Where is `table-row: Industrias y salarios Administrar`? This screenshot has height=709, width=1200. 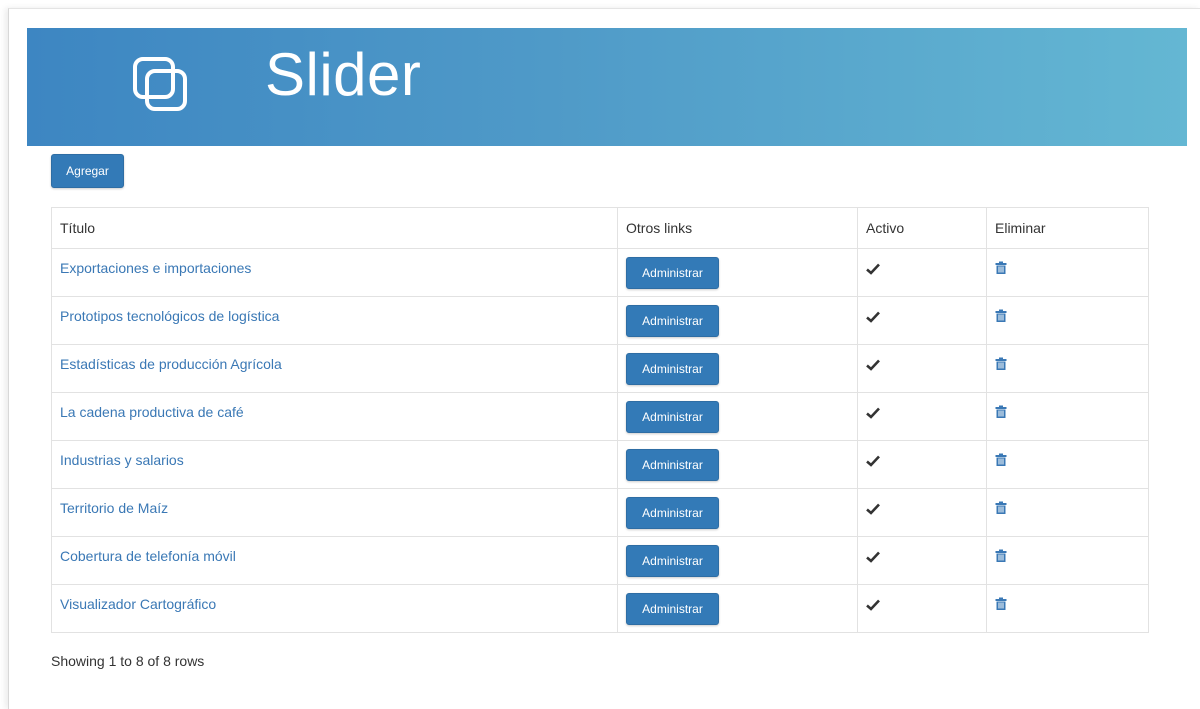 table-row: Industrias y salarios Administrar is located at coordinates (600, 464).